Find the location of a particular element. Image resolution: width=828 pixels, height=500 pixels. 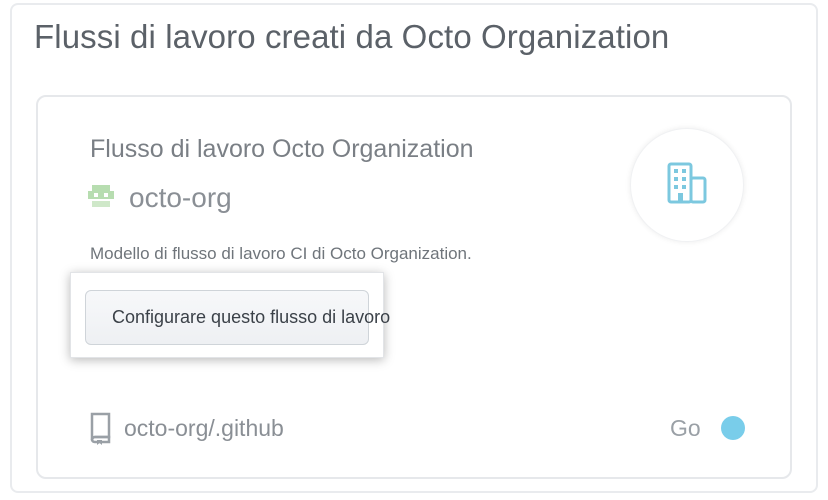

repo-link: octo-org/.github is located at coordinates (204, 428).